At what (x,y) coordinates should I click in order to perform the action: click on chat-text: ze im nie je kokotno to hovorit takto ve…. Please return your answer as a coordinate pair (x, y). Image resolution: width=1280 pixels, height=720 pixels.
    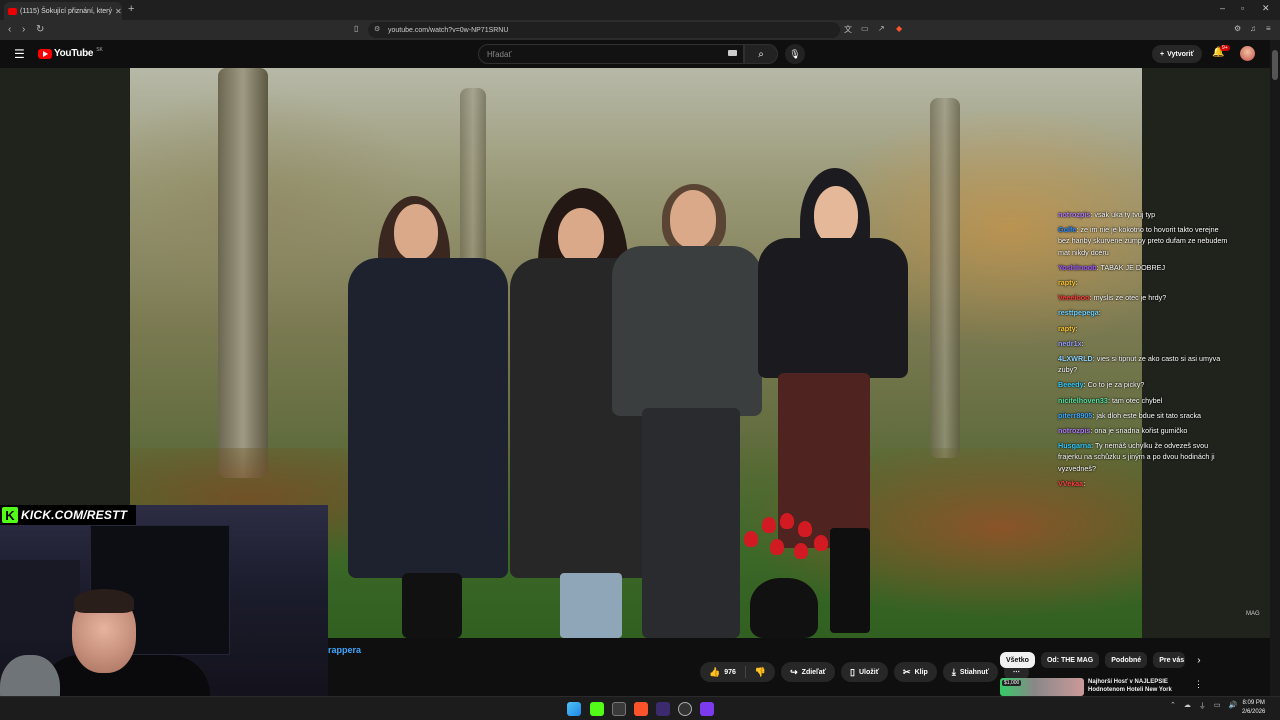
    Looking at the image, I should click on (1143, 241).